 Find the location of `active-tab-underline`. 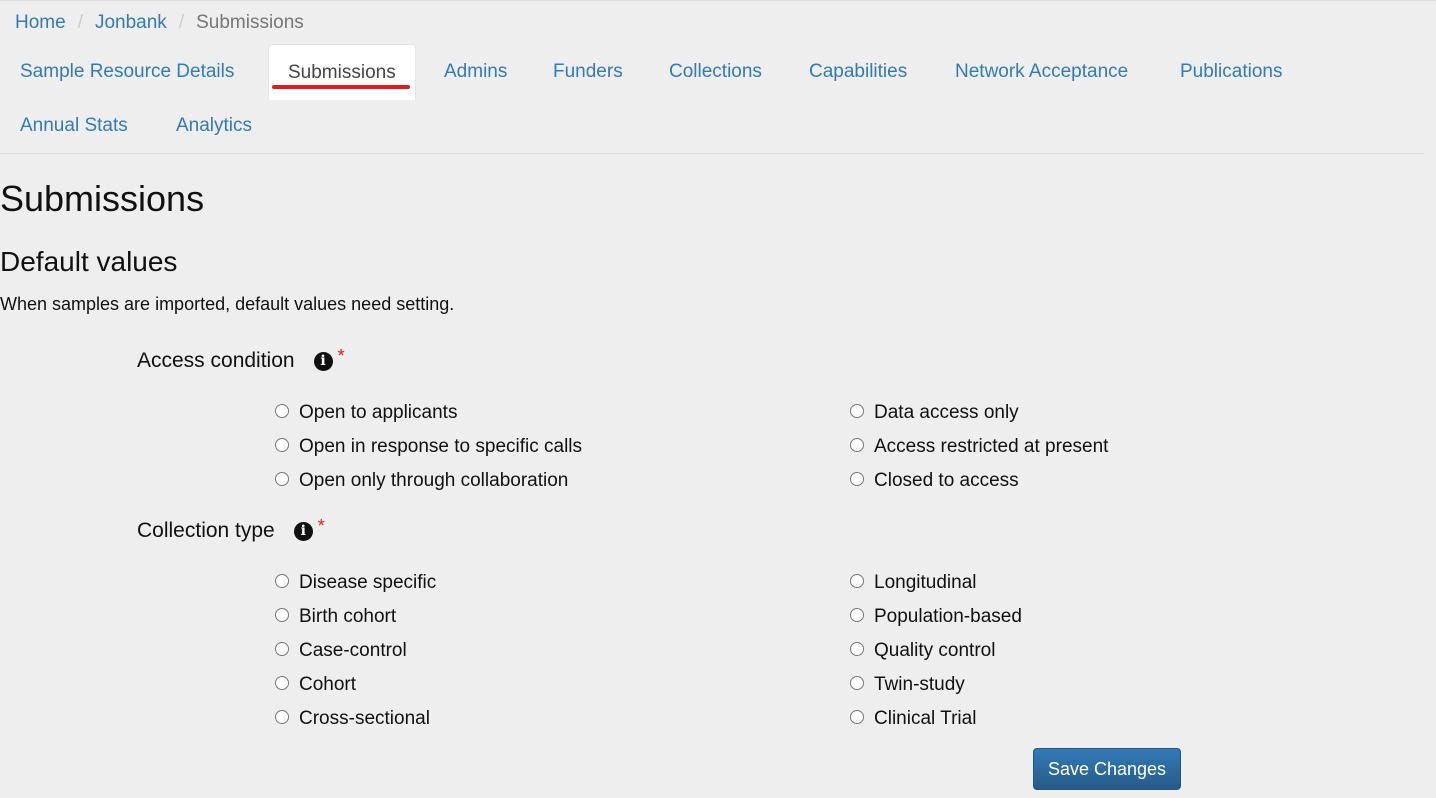

active-tab-underline is located at coordinates (341, 87).